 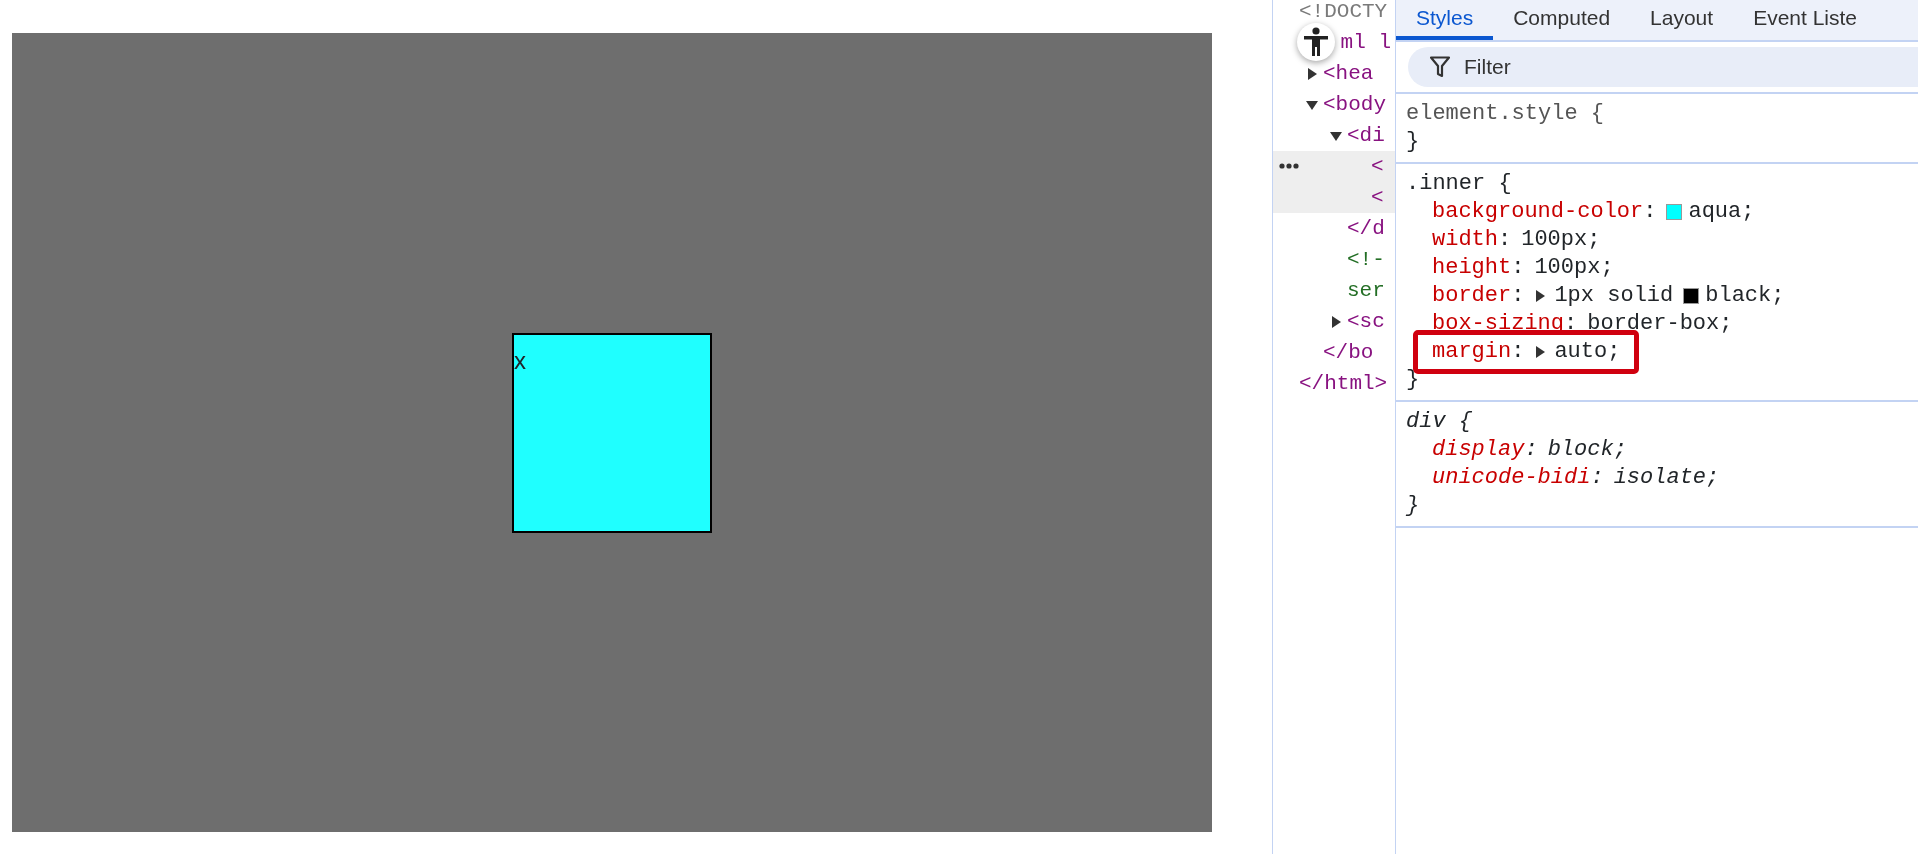 What do you see at coordinates (1682, 20) in the screenshot?
I see `panel-tab: Layout` at bounding box center [1682, 20].